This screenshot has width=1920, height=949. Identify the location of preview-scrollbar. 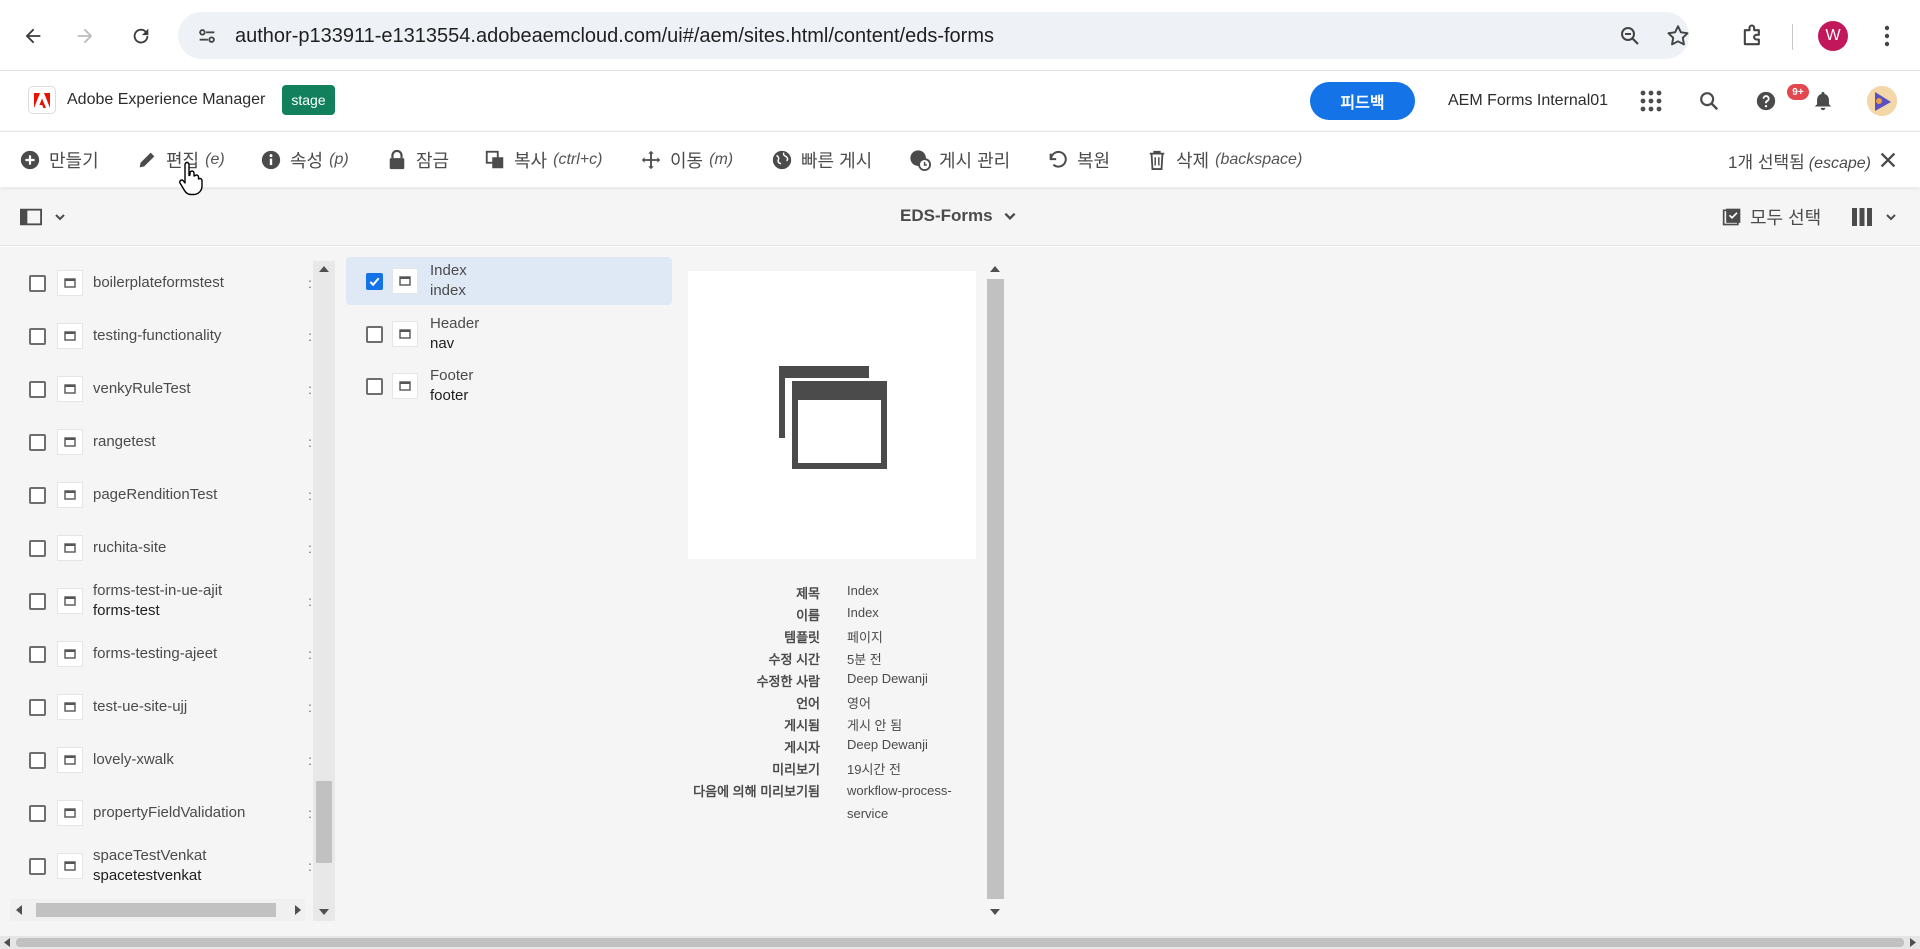
(995, 591).